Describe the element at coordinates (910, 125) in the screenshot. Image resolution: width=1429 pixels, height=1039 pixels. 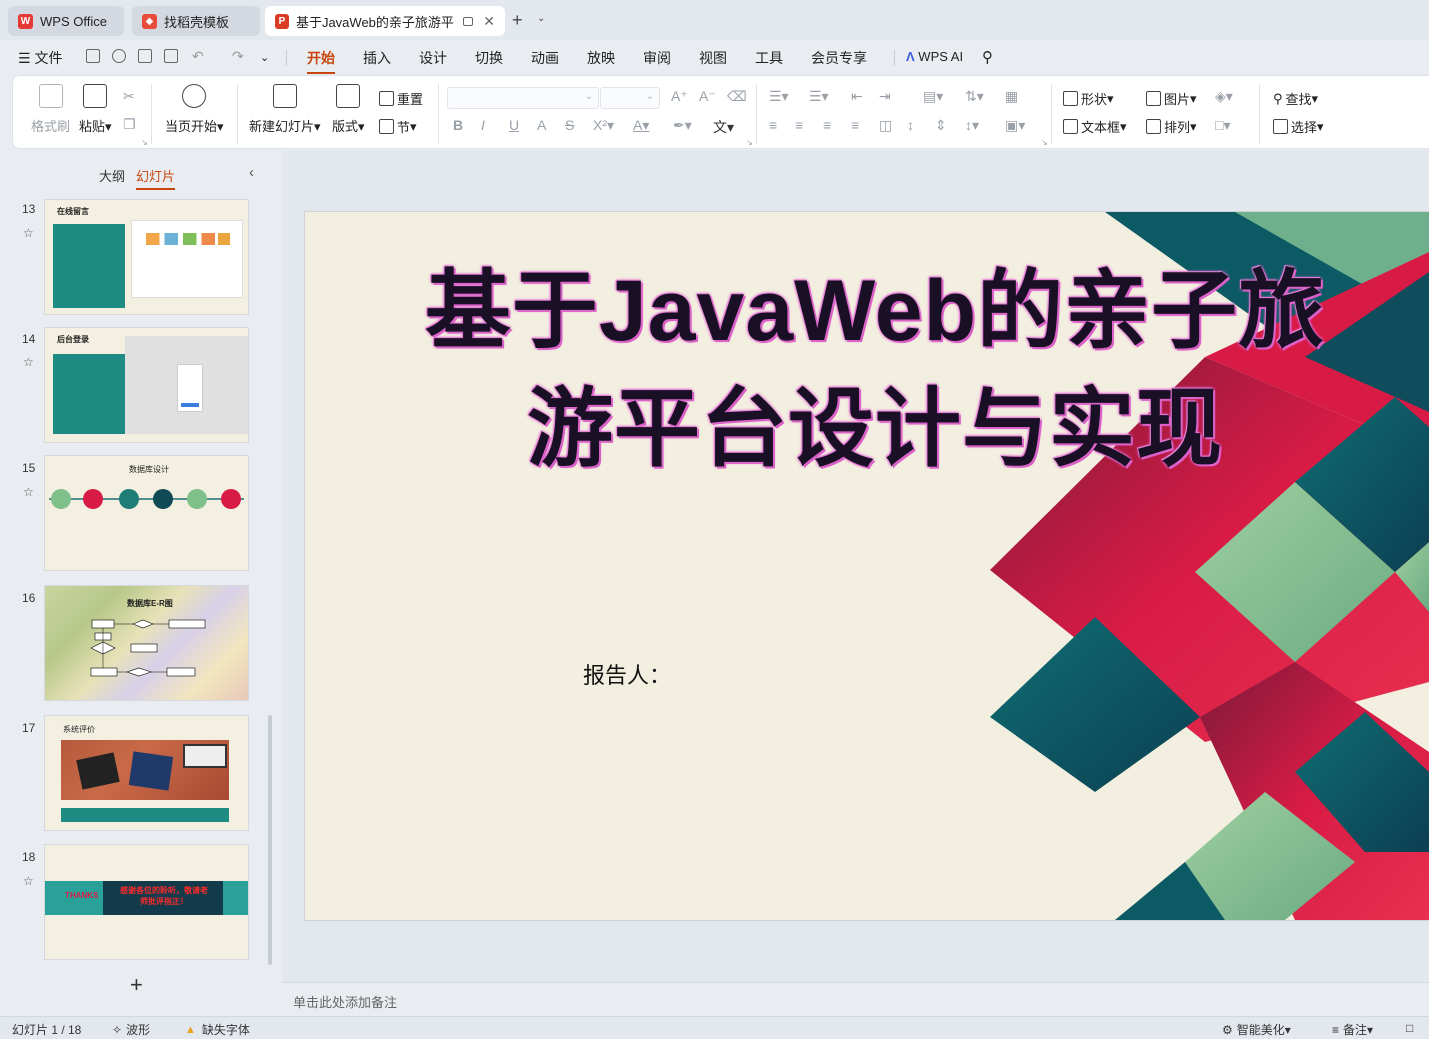
I see `line-spacing-icon: ↕` at that location.